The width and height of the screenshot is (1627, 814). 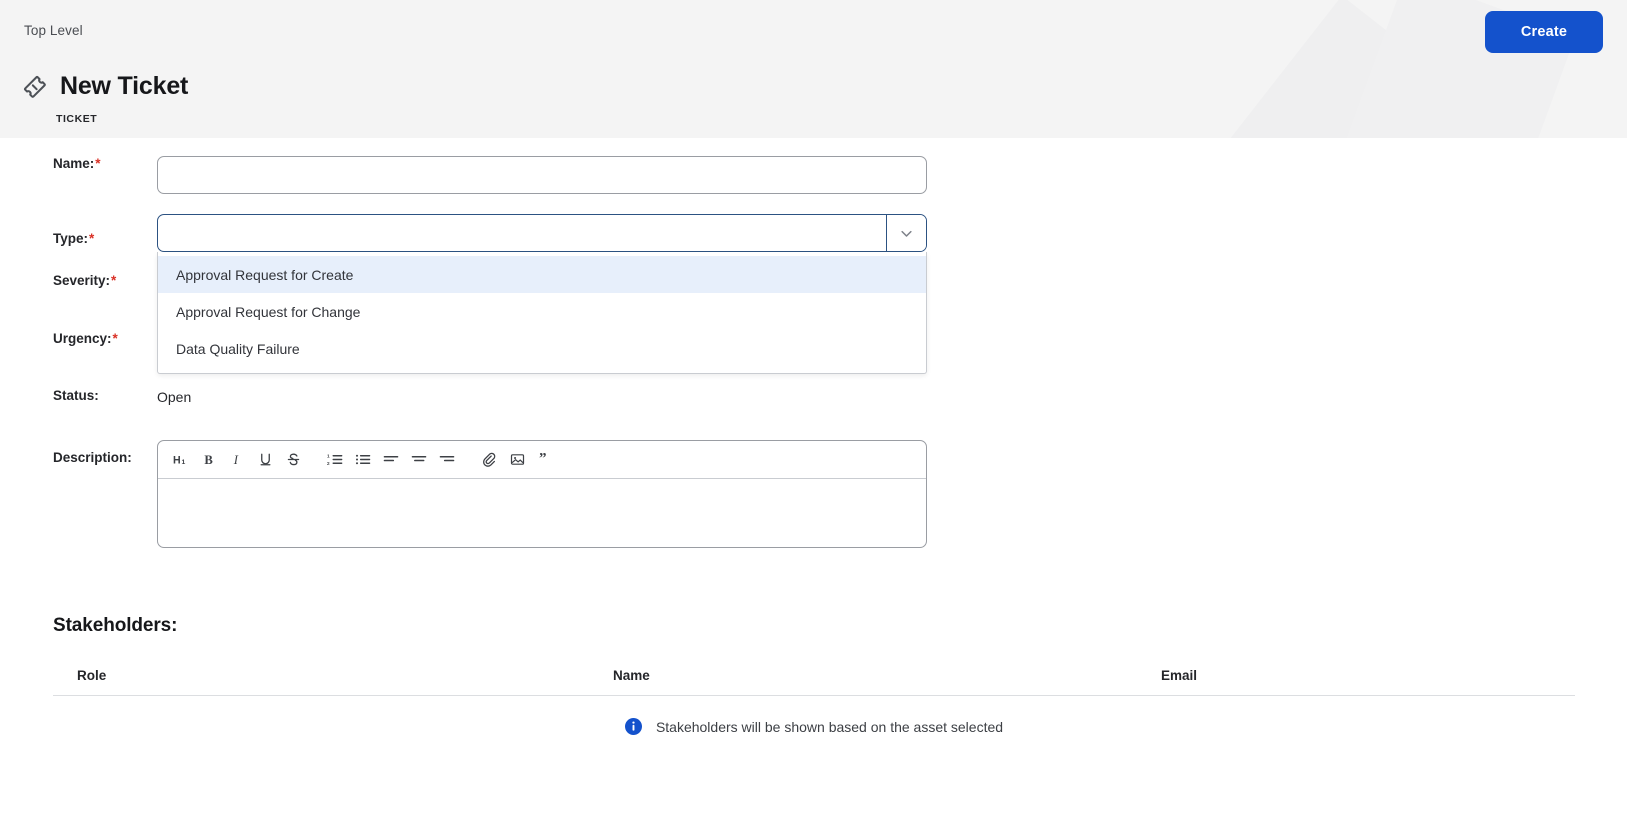 I want to click on type-dropdown-toggle, so click(x=906, y=233).